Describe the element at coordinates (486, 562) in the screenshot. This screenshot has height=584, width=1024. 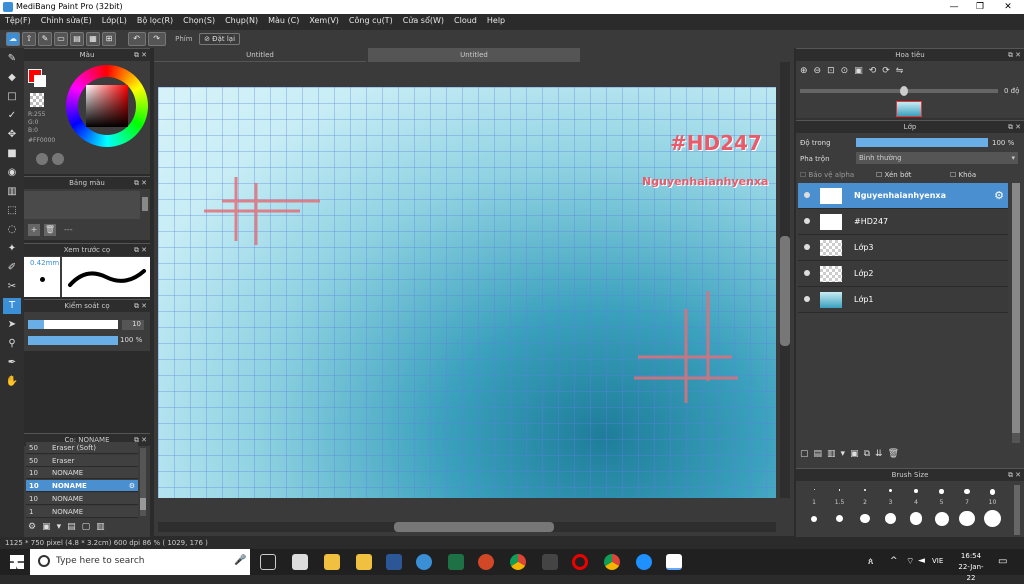
I see `powerpoint-icon` at that location.